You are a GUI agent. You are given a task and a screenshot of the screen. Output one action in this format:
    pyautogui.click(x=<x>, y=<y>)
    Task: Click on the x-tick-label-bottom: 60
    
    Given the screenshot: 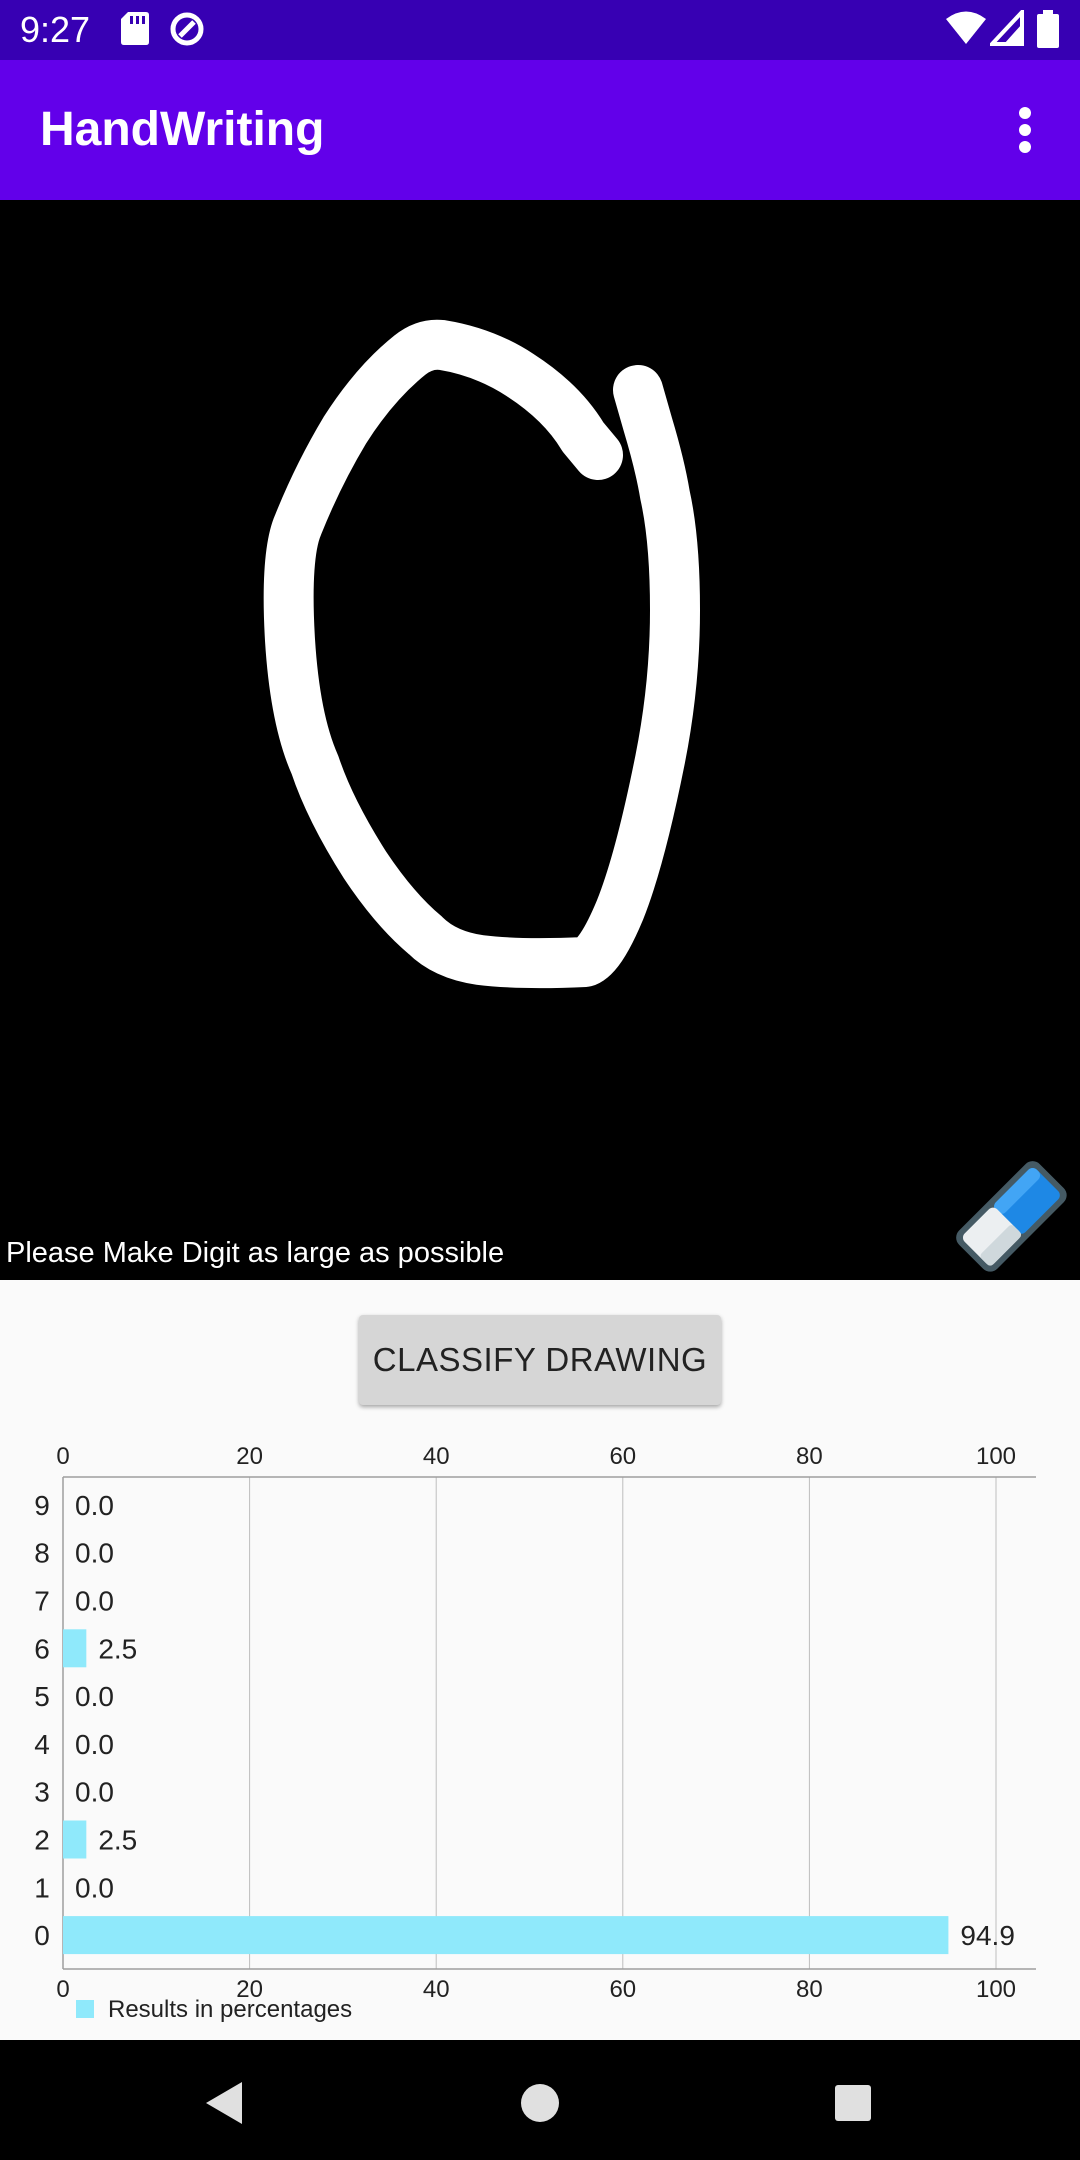 What is the action you would take?
    pyautogui.click(x=622, y=1989)
    